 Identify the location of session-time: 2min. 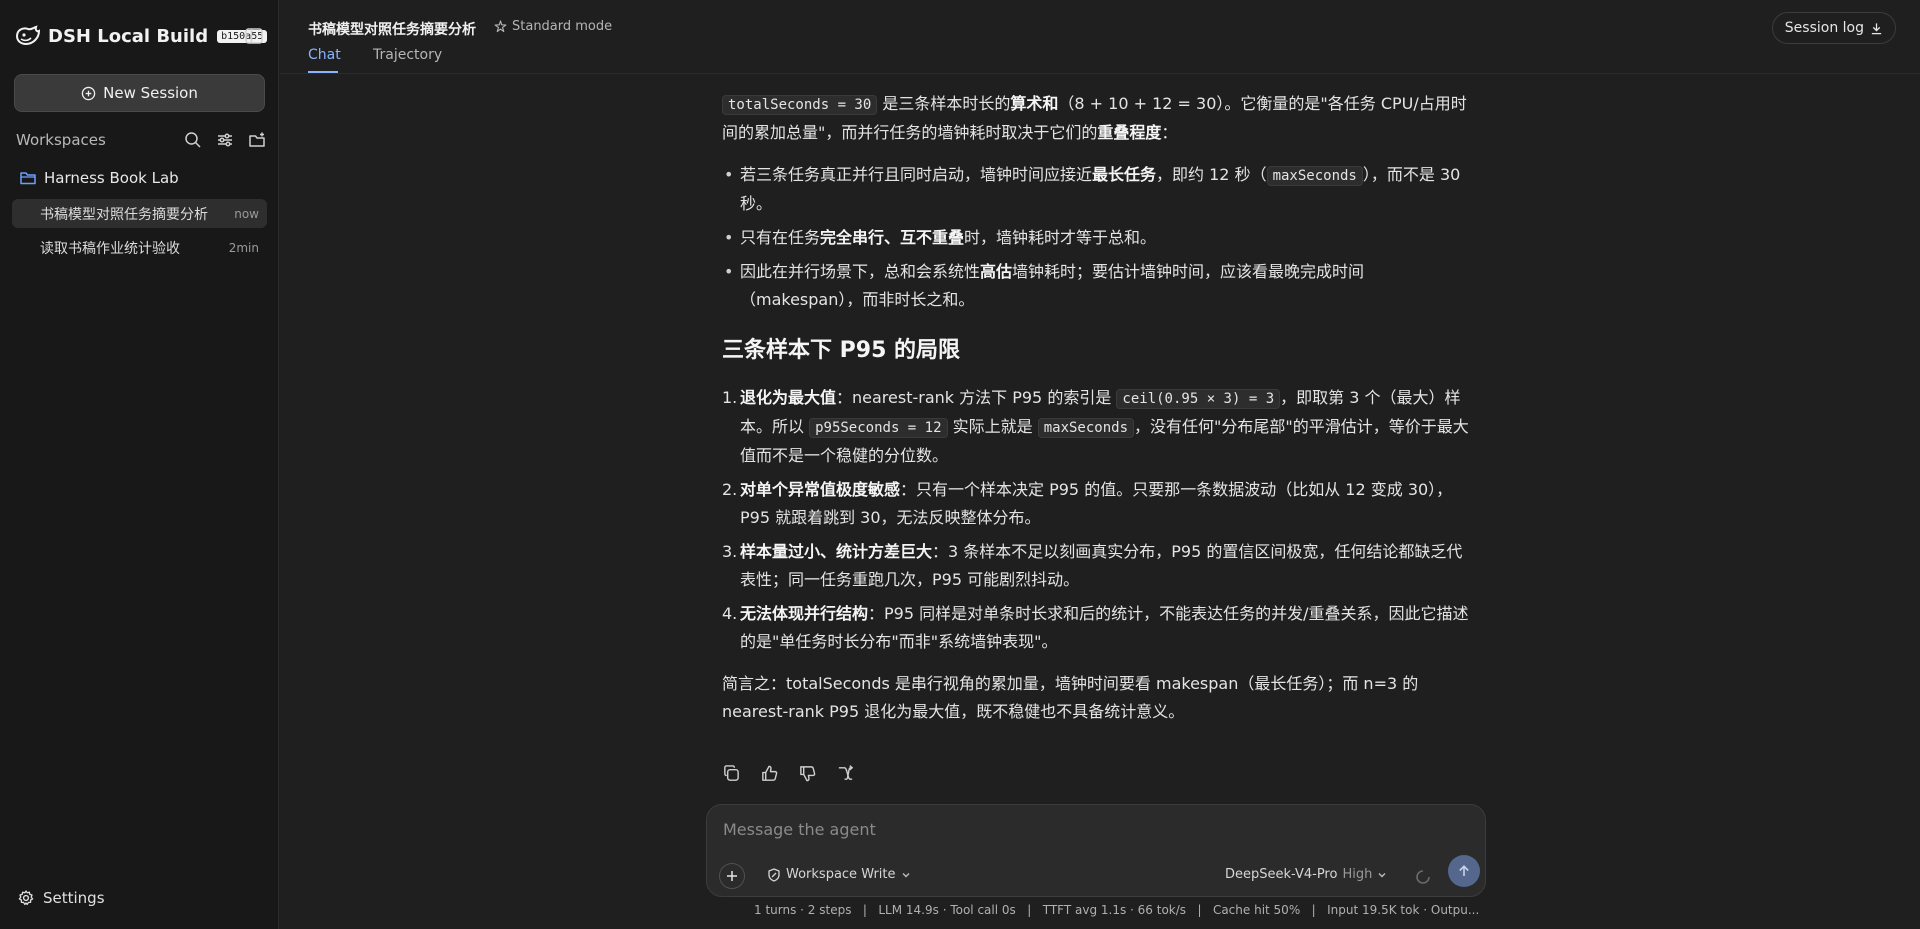
(243, 247).